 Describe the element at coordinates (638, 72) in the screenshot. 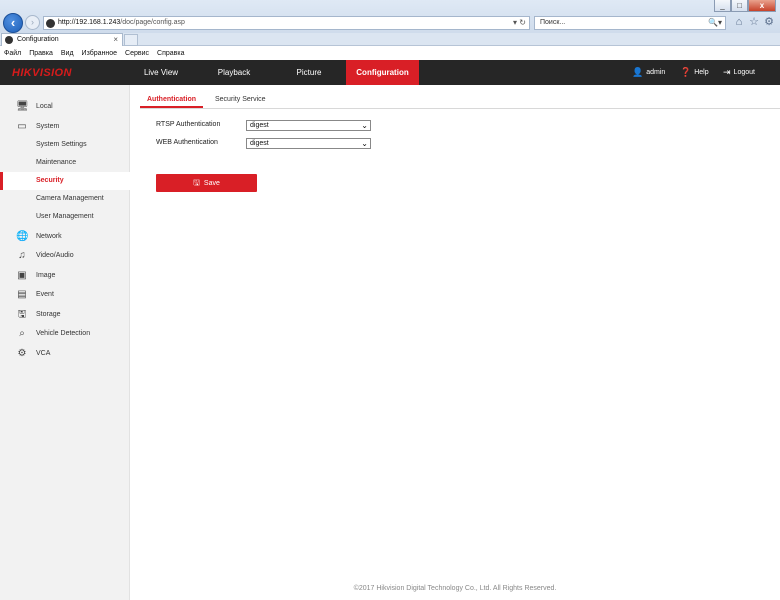

I see `user-icon: 👤` at that location.